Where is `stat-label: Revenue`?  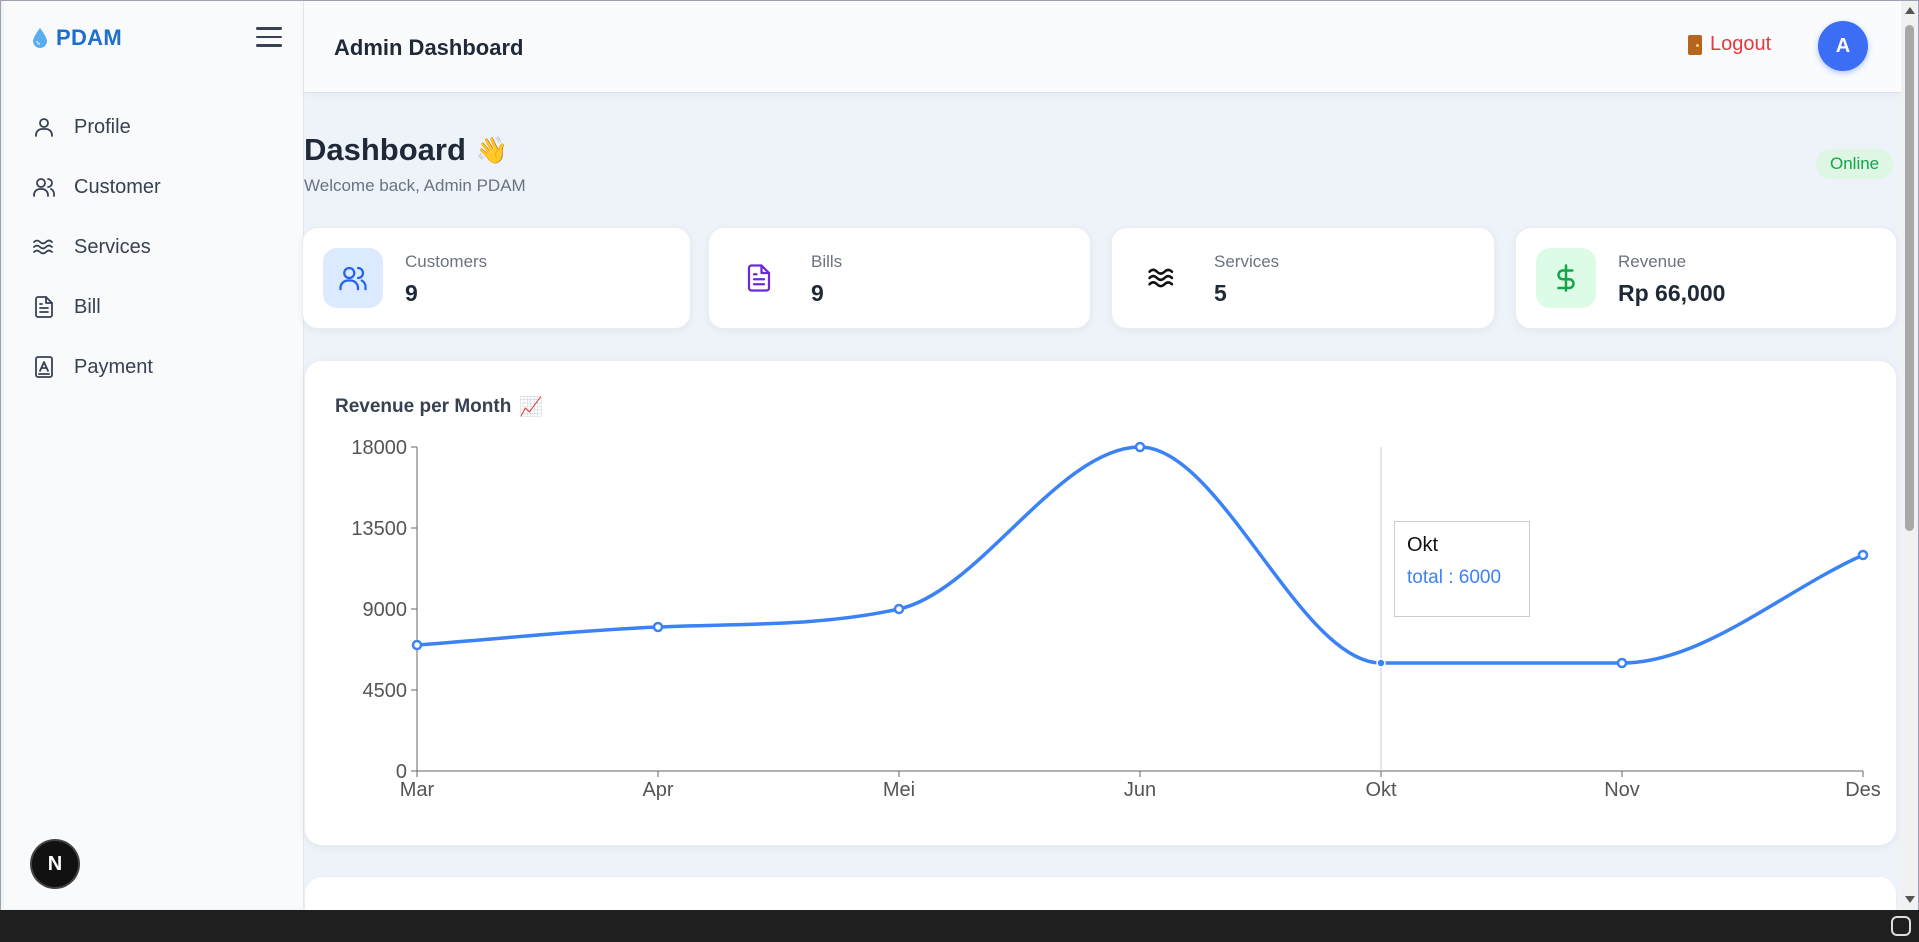 stat-label: Revenue is located at coordinates (1652, 261).